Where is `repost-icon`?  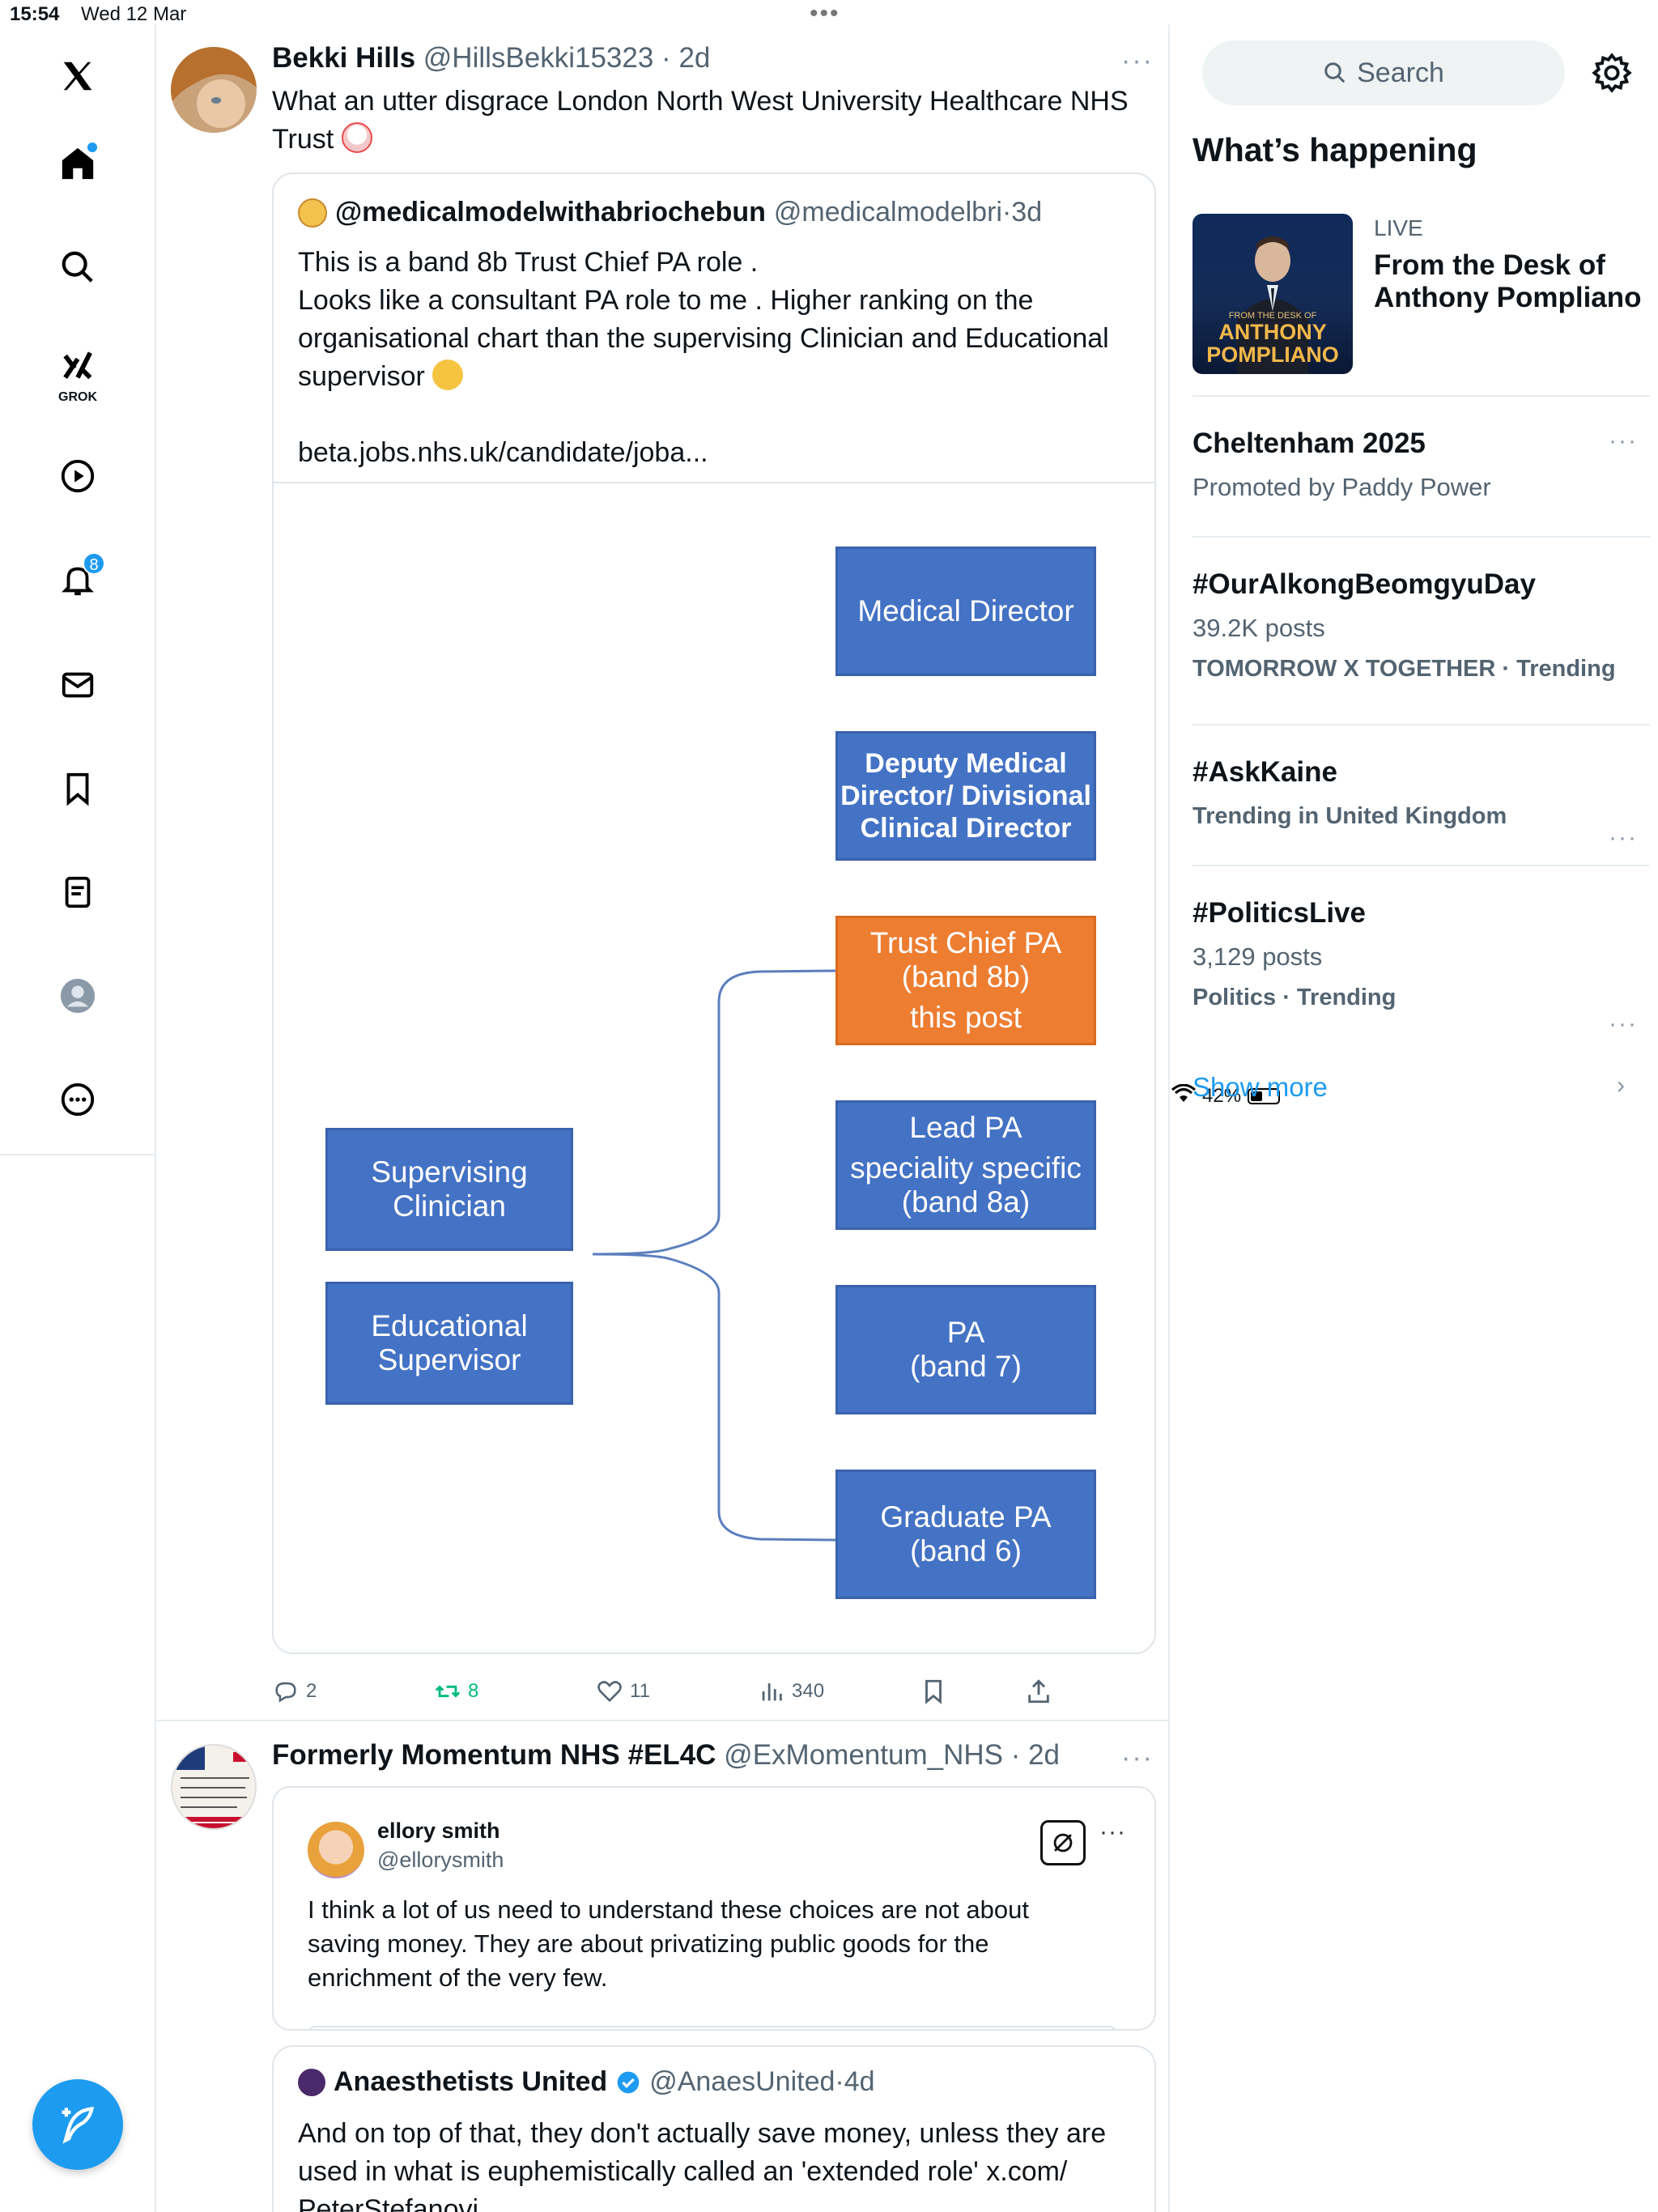
repost-icon is located at coordinates (448, 1692).